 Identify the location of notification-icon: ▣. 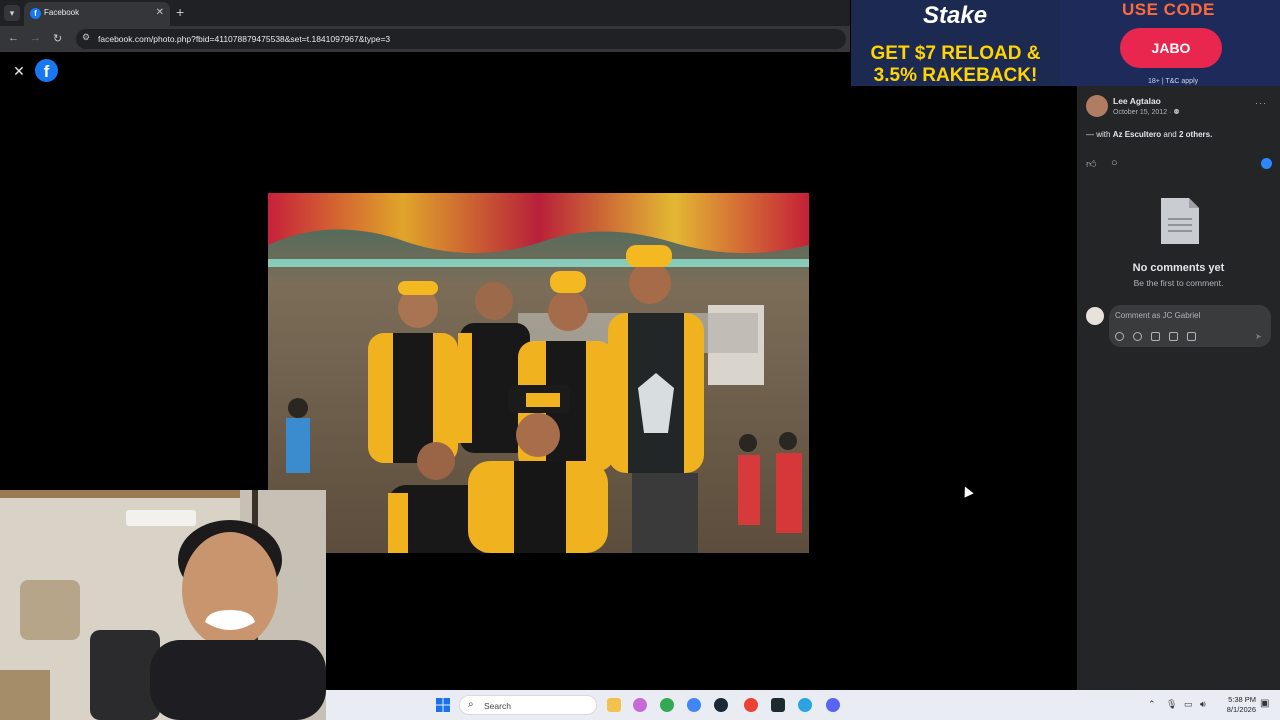
(1264, 703).